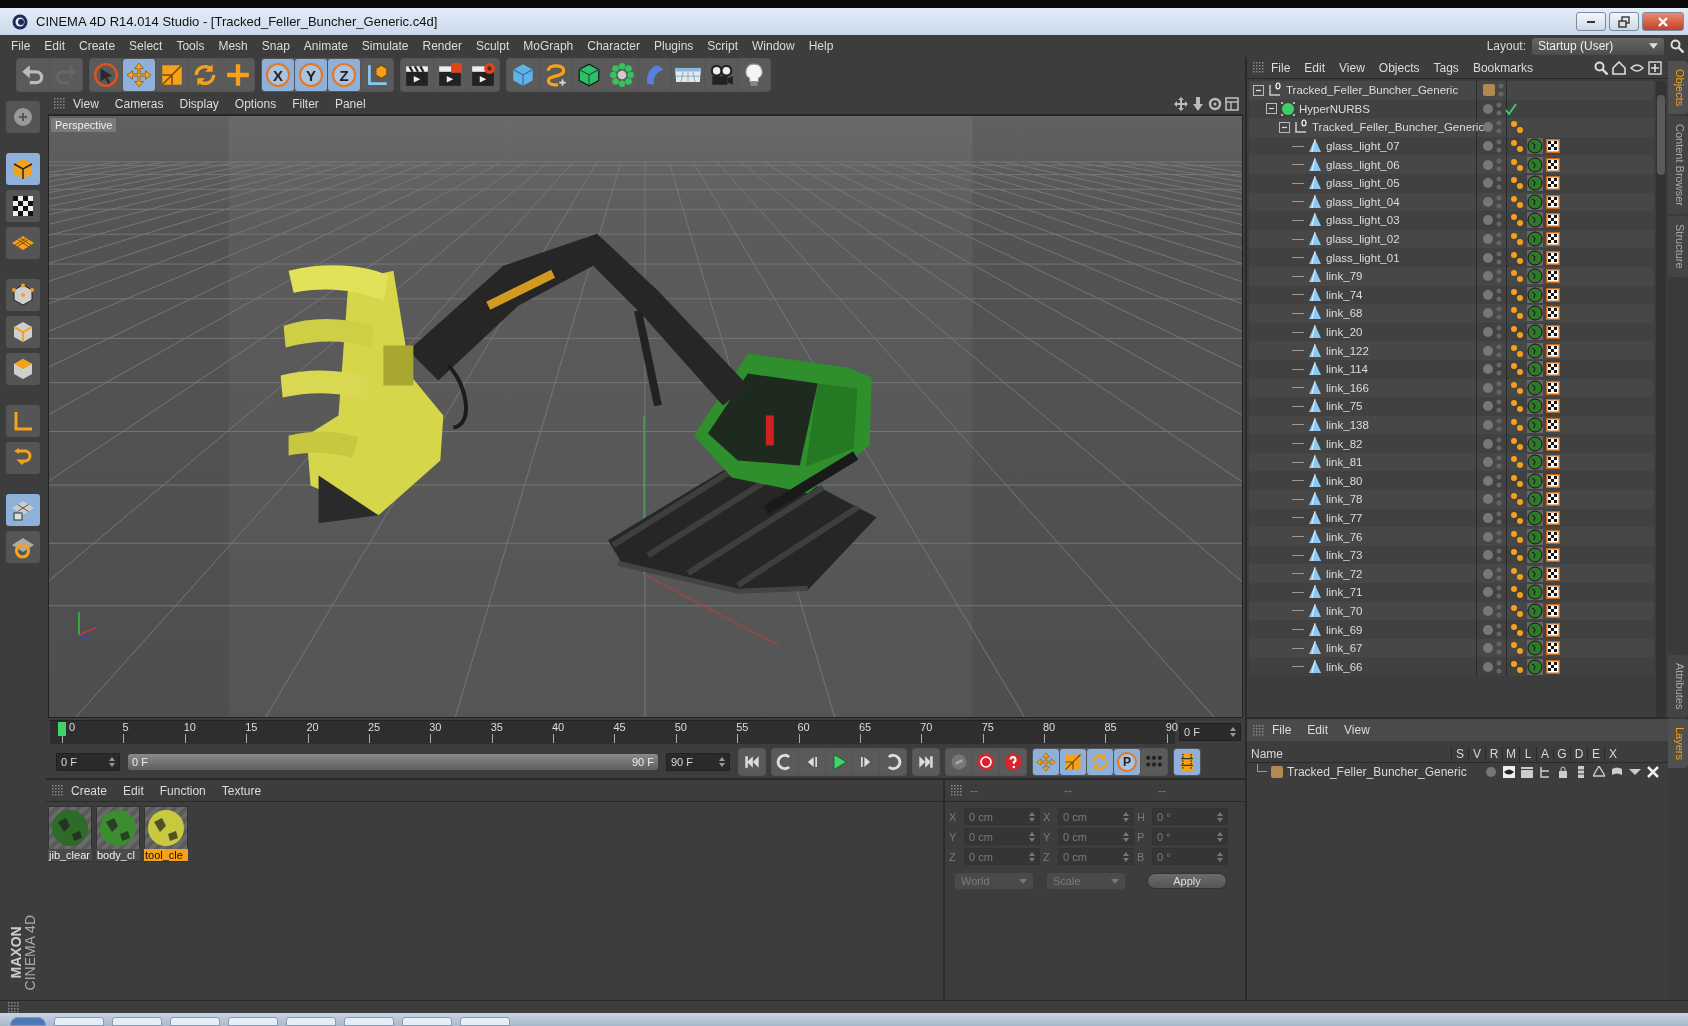 Image resolution: width=1688 pixels, height=1026 pixels. I want to click on object-name: link_138, so click(1347, 425).